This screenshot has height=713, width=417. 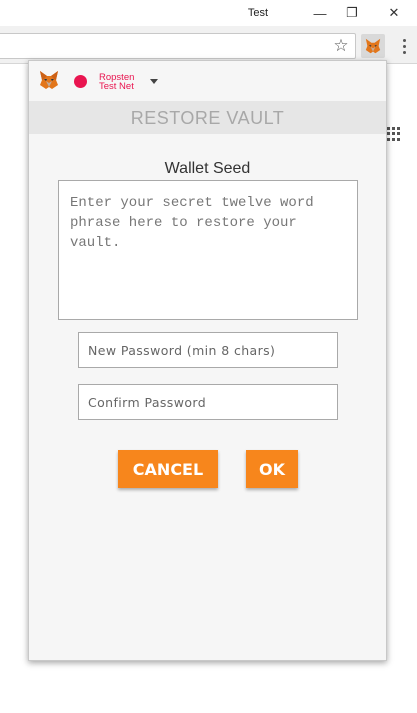 I want to click on metamask-fox-icon, so click(x=373, y=46).